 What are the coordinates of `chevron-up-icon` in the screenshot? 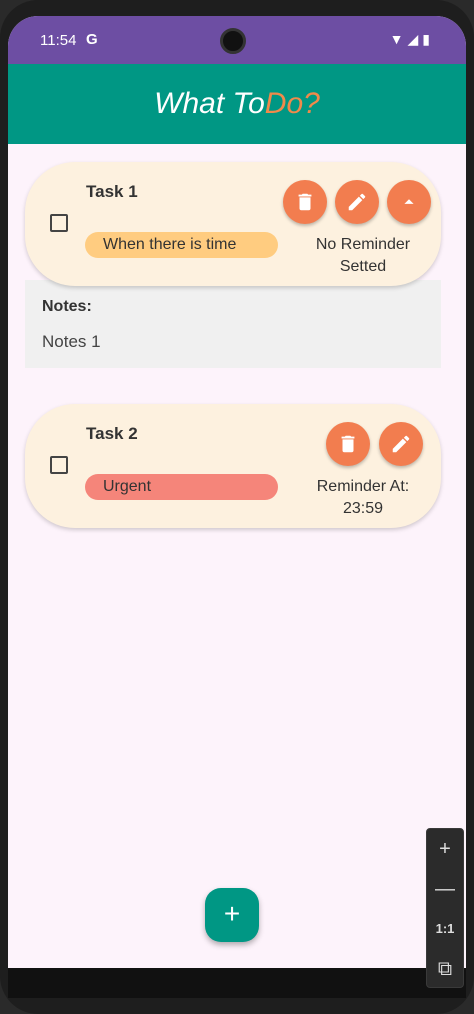 It's located at (409, 201).